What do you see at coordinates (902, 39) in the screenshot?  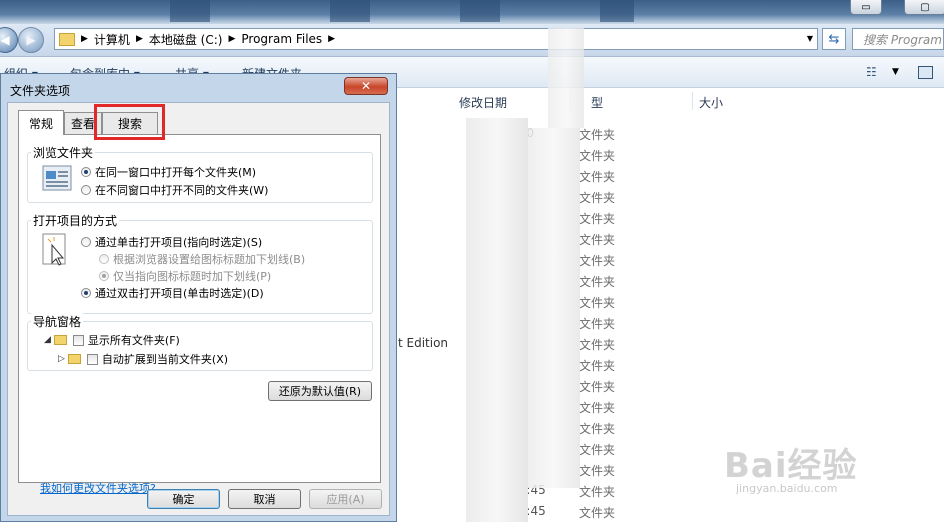 I see `search-placeholder: 搜索 Program` at bounding box center [902, 39].